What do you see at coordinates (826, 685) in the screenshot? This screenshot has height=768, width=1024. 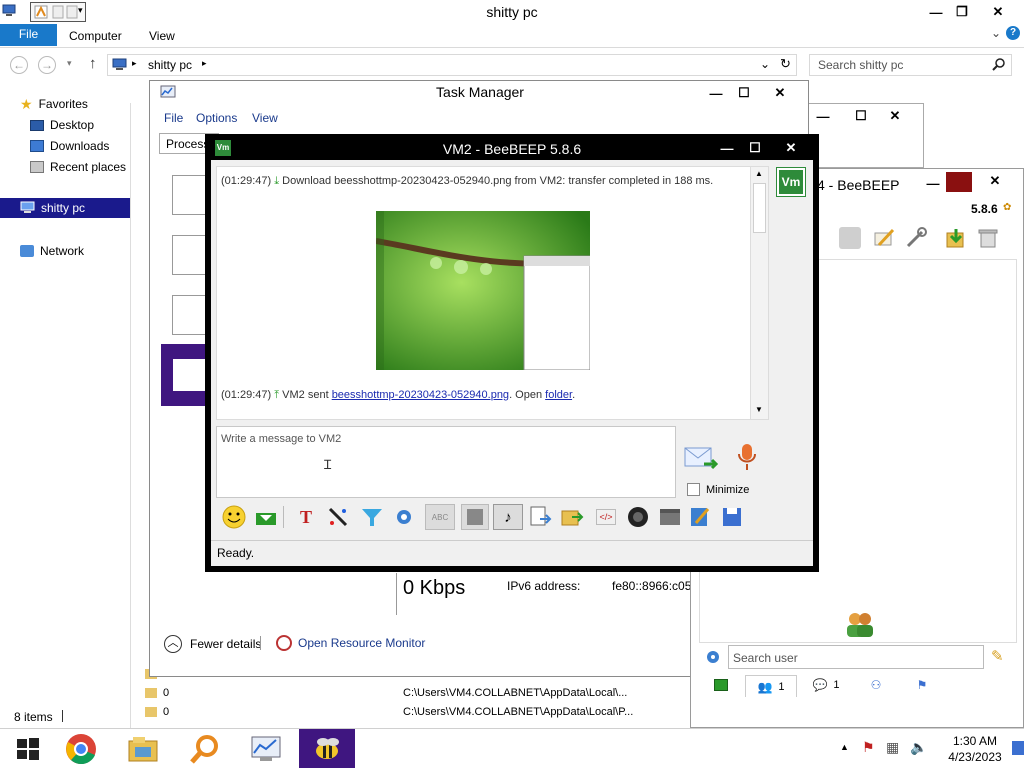 I see `tab-chats: 💬 1` at bounding box center [826, 685].